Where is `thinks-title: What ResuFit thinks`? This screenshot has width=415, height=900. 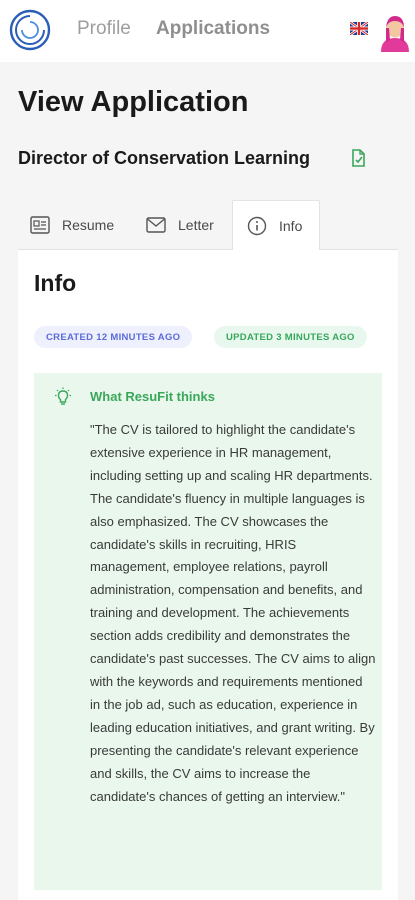
thinks-title: What ResuFit thinks is located at coordinates (152, 396).